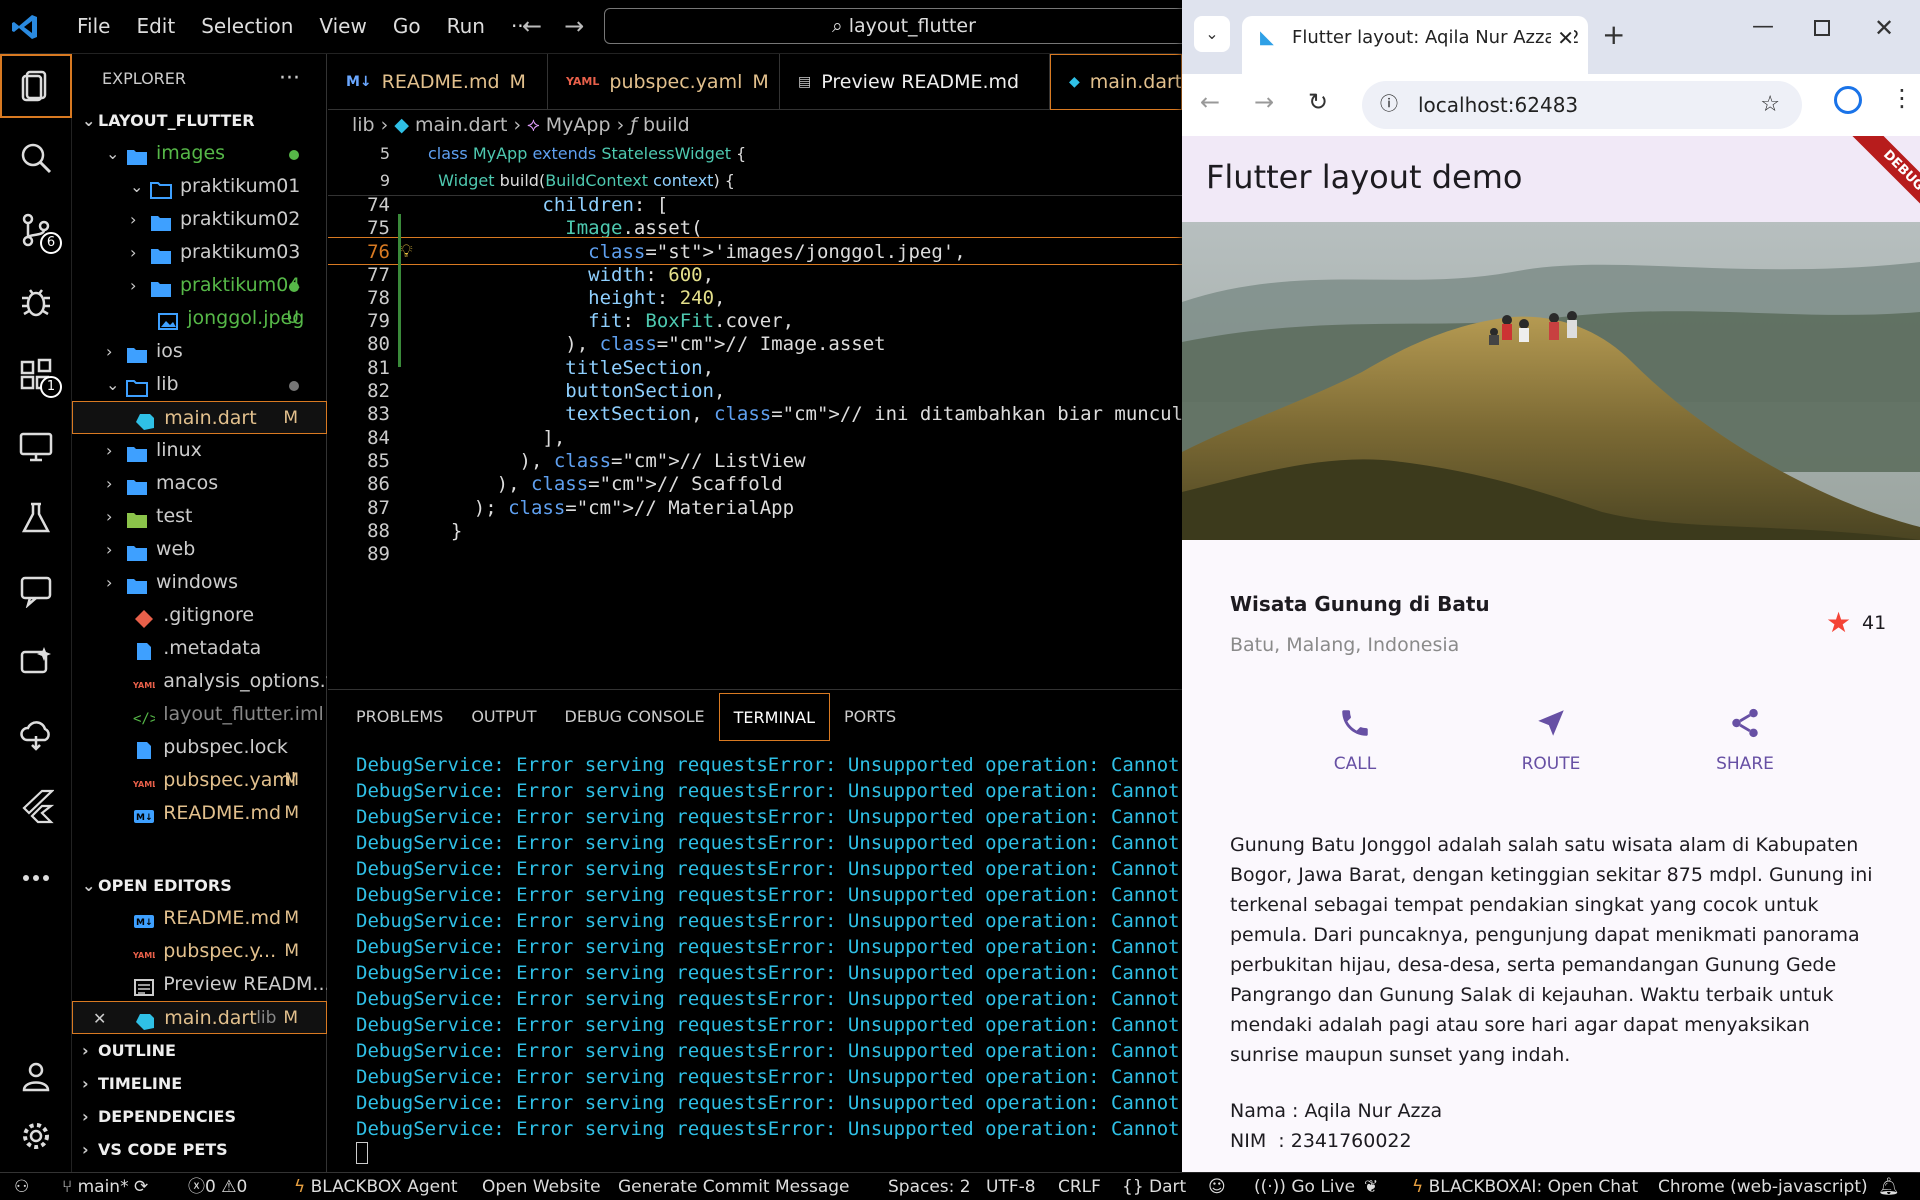  What do you see at coordinates (199, 252) in the screenshot?
I see `folder-praktikum03: › praktikum03` at bounding box center [199, 252].